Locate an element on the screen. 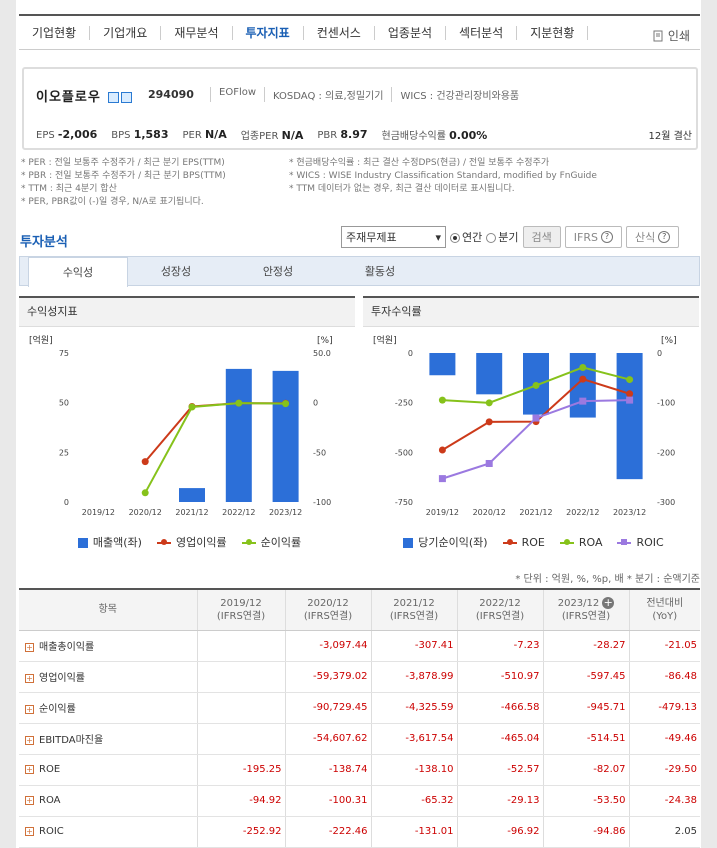 The width and height of the screenshot is (717, 848). ifrs-button: IFRS? is located at coordinates (593, 237).